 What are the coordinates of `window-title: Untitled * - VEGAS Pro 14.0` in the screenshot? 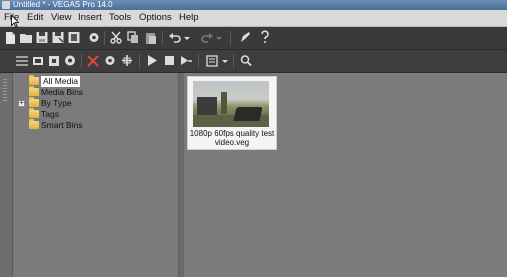 It's located at (63, 4).